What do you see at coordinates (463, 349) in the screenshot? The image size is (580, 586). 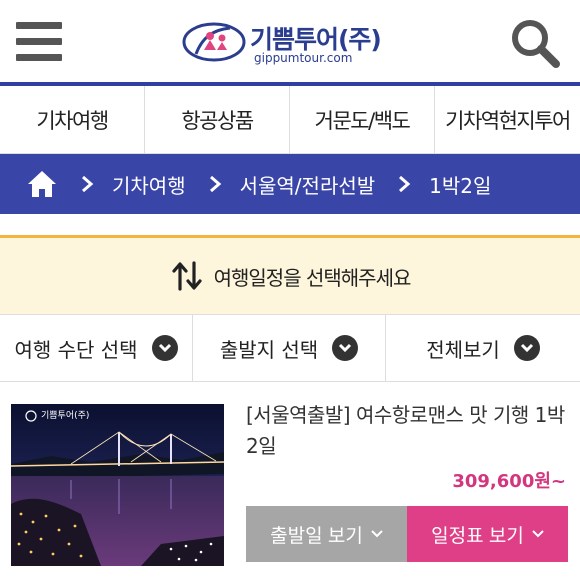 I see `filter-label: 전체보기` at bounding box center [463, 349].